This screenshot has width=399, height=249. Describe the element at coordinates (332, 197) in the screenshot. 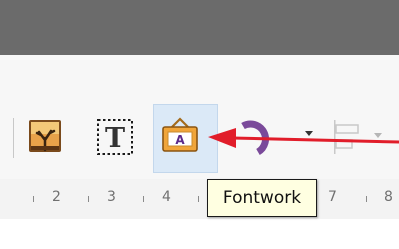

I see `ruler-number: 7` at that location.